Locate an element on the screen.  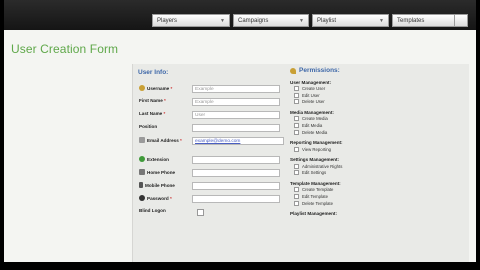
form-row-last-name: Last Name * is located at coordinates (163, 113).